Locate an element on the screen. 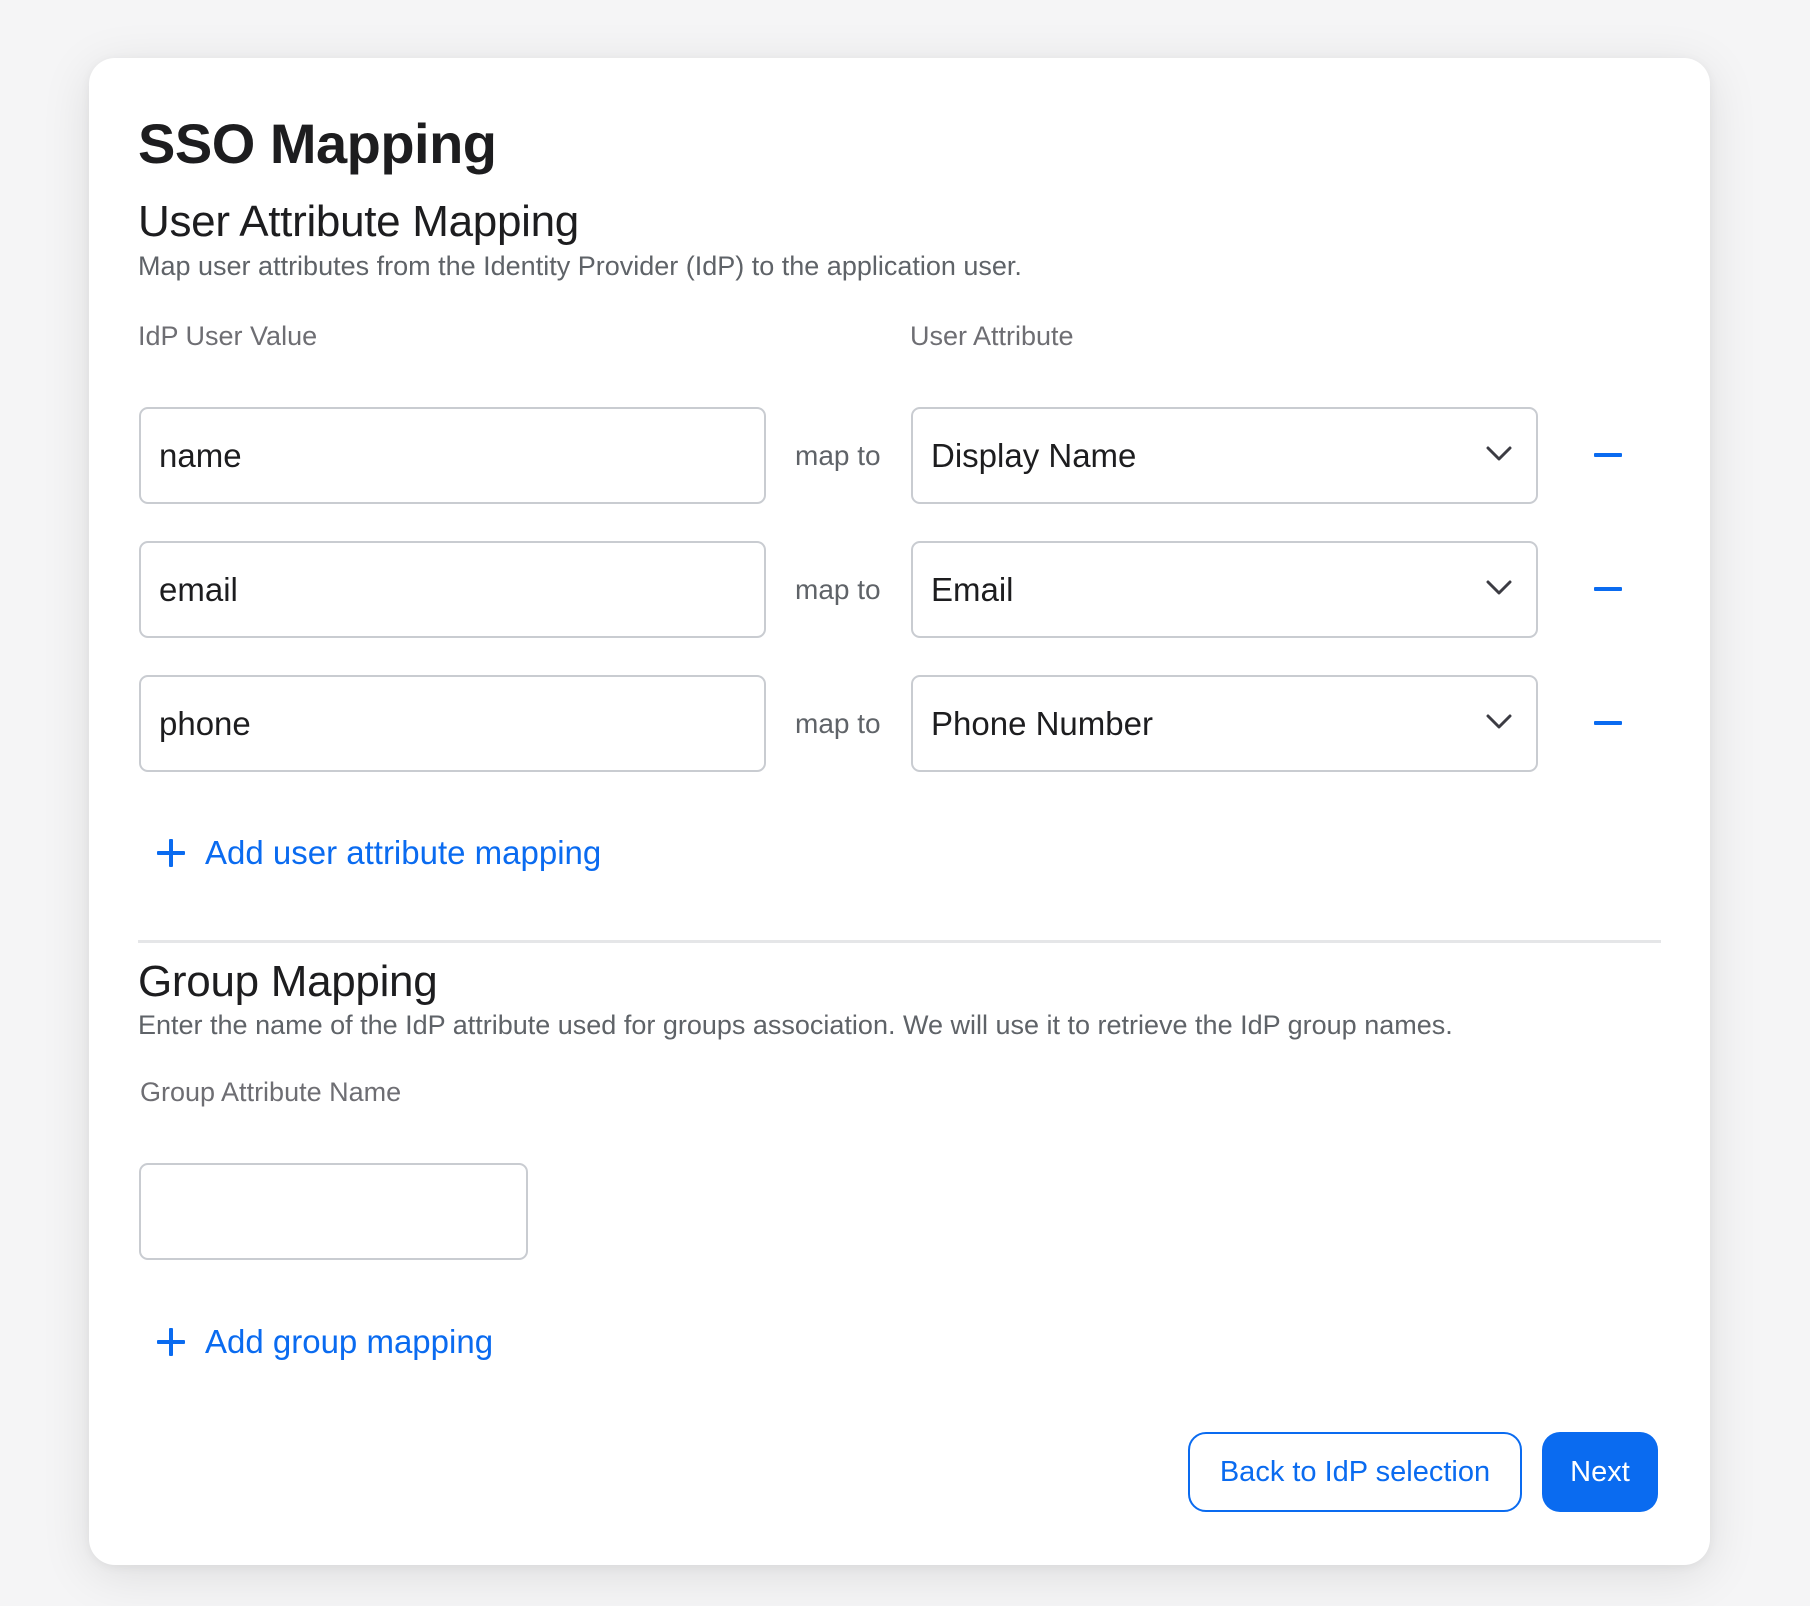 The width and height of the screenshot is (1810, 1606). selected-attribute: Phone Number is located at coordinates (1042, 723).